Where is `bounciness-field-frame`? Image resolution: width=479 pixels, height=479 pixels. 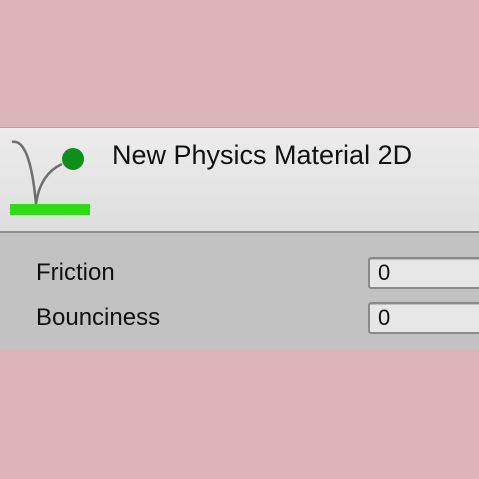 bounciness-field-frame is located at coordinates (423, 318).